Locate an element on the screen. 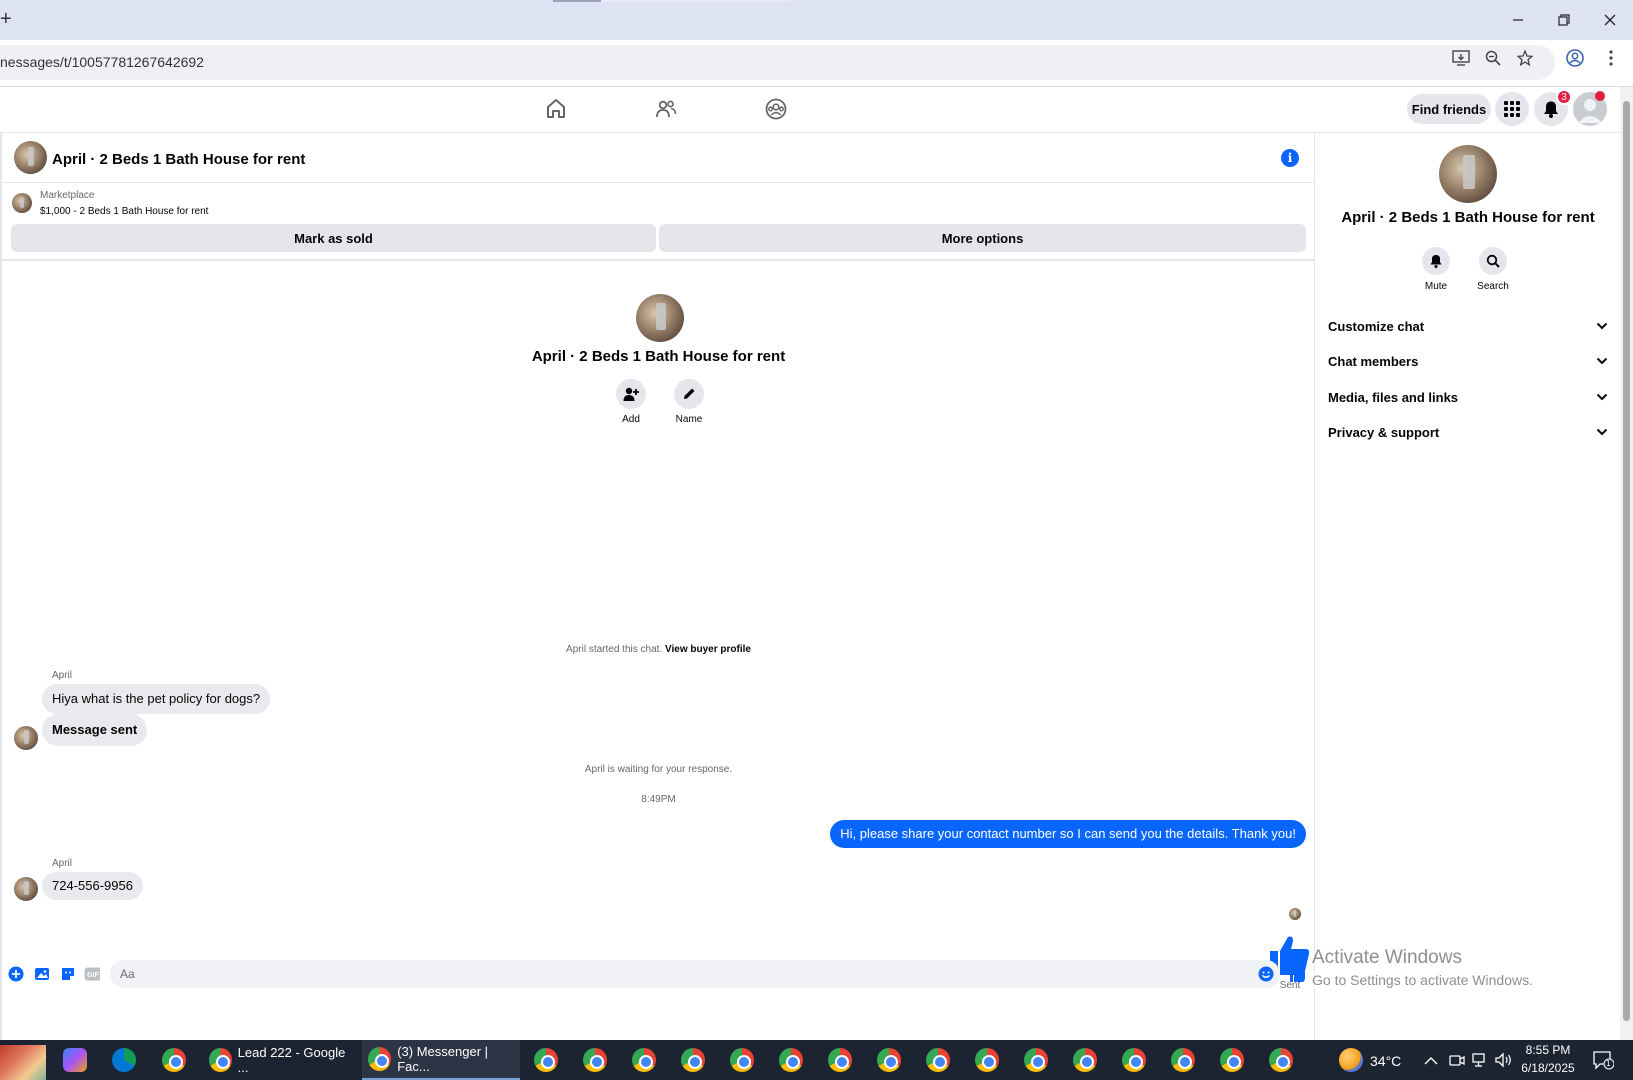 This screenshot has width=1633, height=1080. facebook-header: Find friends is located at coordinates (816, 110).